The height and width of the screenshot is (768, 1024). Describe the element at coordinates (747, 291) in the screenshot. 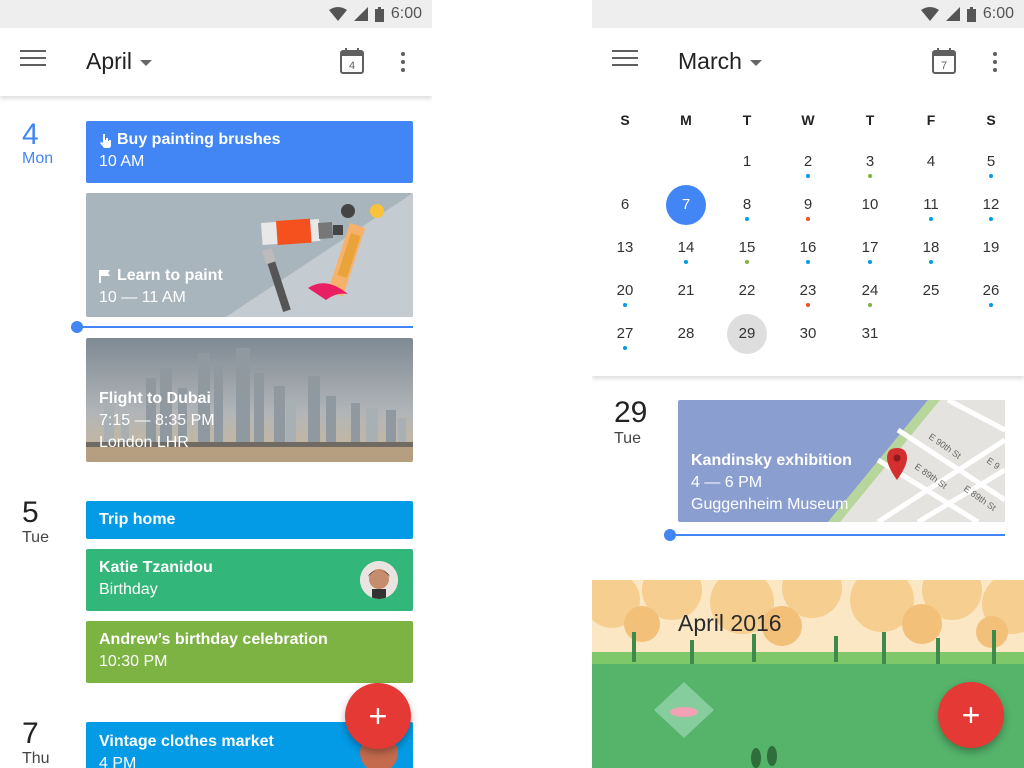

I see `calendar-day-22: 22` at that location.